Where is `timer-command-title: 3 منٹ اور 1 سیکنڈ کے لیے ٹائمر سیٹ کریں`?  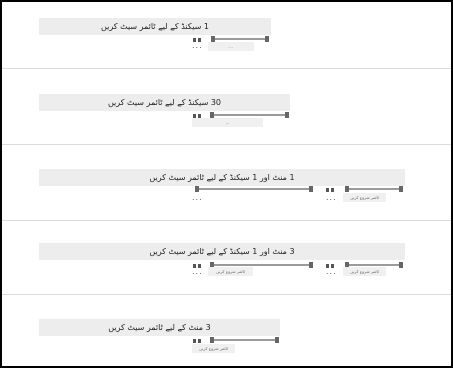
timer-command-title: 3 منٹ اور 1 سیکنڈ کے لیے ٹائمر سیٹ کریں is located at coordinates (222, 251).